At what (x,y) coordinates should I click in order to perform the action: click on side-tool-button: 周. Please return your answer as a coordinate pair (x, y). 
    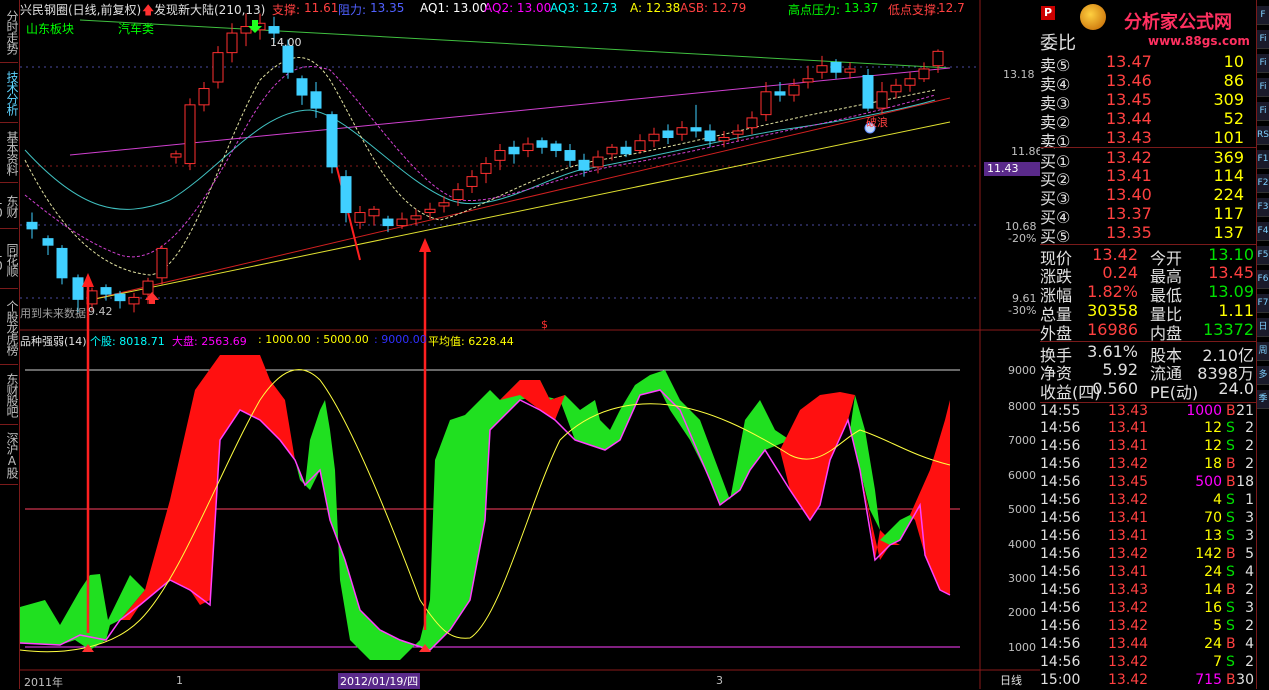
    Looking at the image, I should click on (1263, 351).